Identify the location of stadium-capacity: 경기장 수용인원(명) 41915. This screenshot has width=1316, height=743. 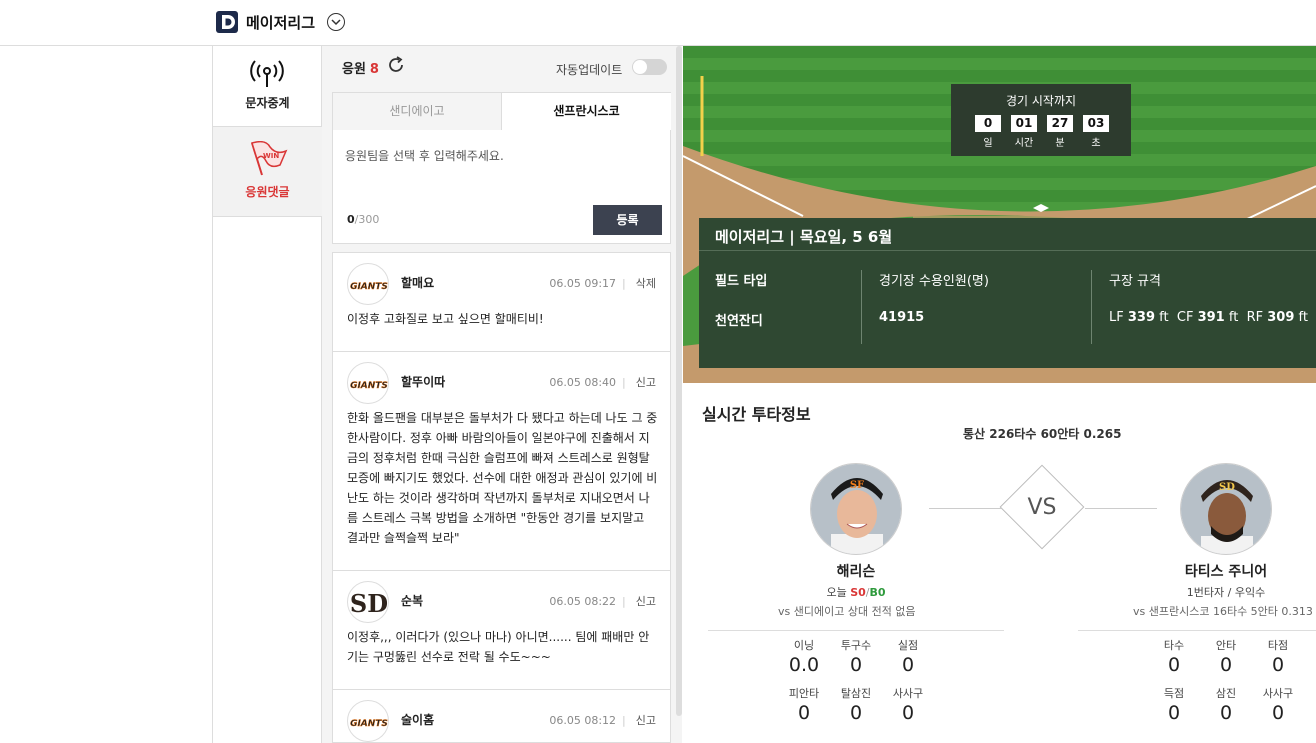
(934, 299).